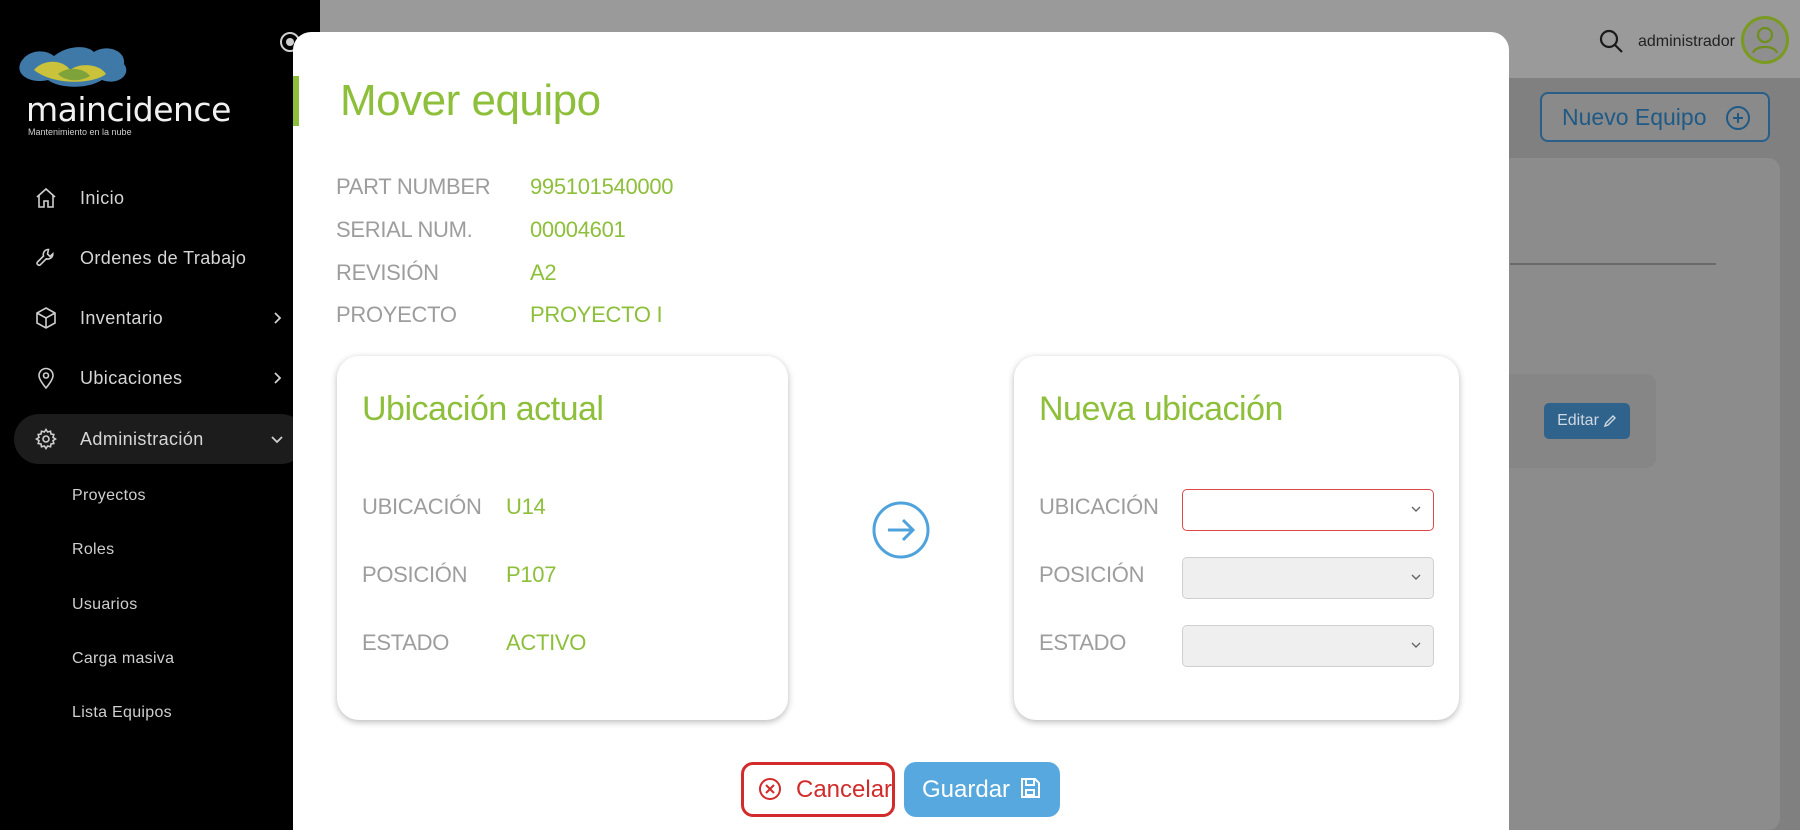 This screenshot has height=830, width=1800. What do you see at coordinates (422, 506) in the screenshot?
I see `current-ubicacion-label: UBICACIÓN` at bounding box center [422, 506].